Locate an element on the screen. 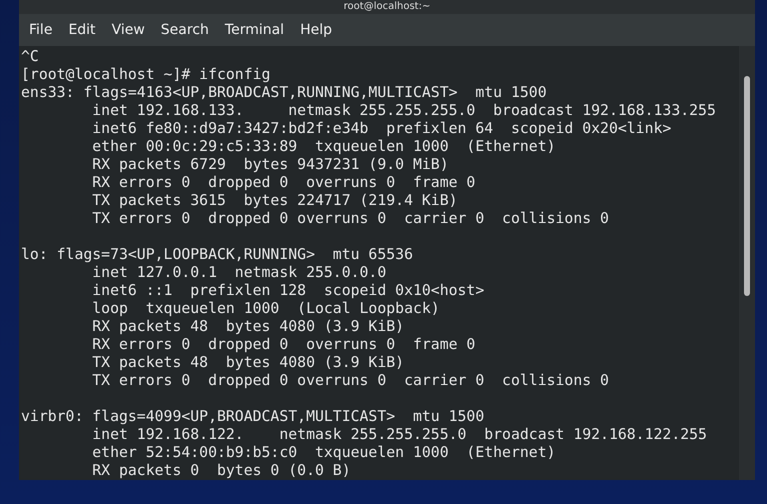 The width and height of the screenshot is (767, 504). terminal-line: RX packets 0 bytes 0 (0.0 B) is located at coordinates (221, 470).